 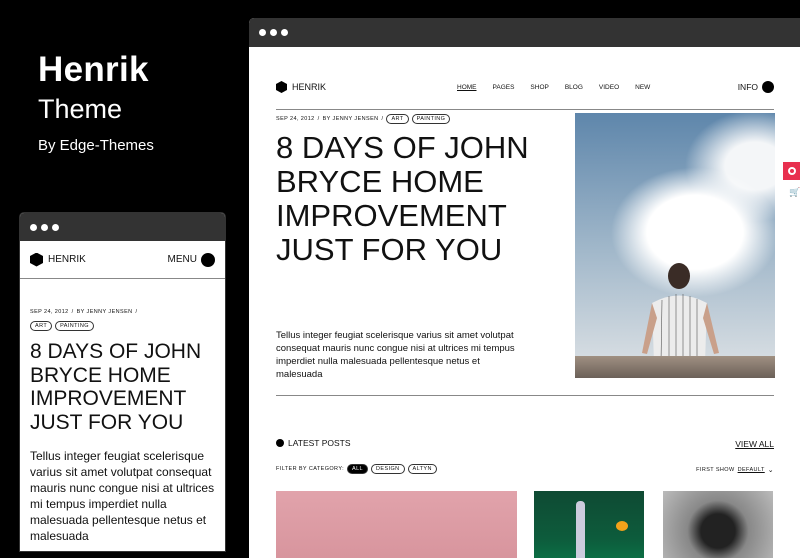 I want to click on view-all-link: VIEW ALL, so click(x=754, y=444).